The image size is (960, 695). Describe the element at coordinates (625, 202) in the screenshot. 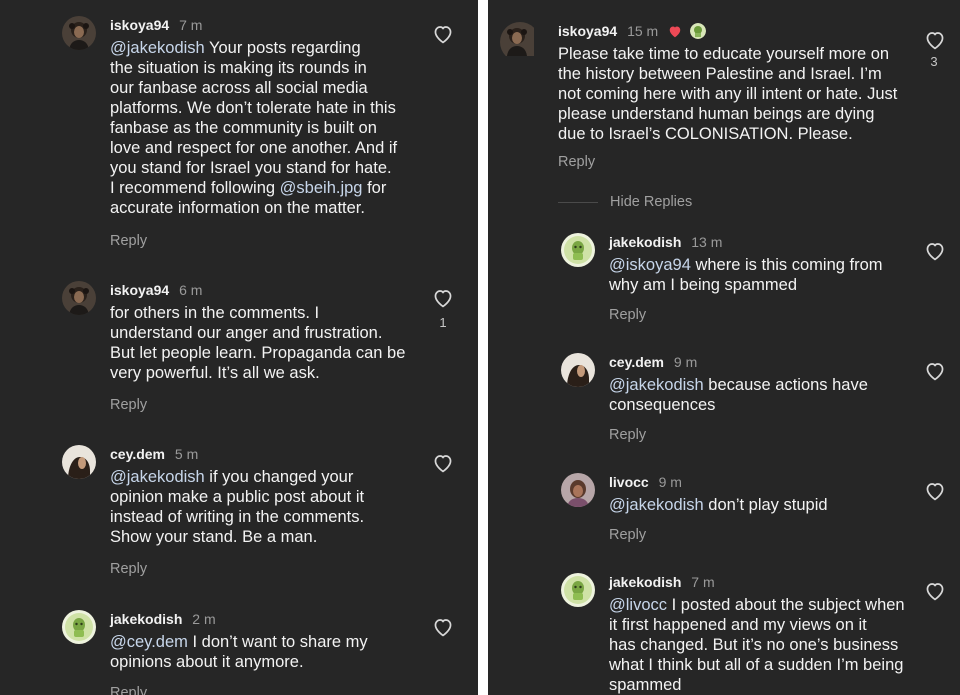

I see `hide-replies-button: Hide Replies` at that location.